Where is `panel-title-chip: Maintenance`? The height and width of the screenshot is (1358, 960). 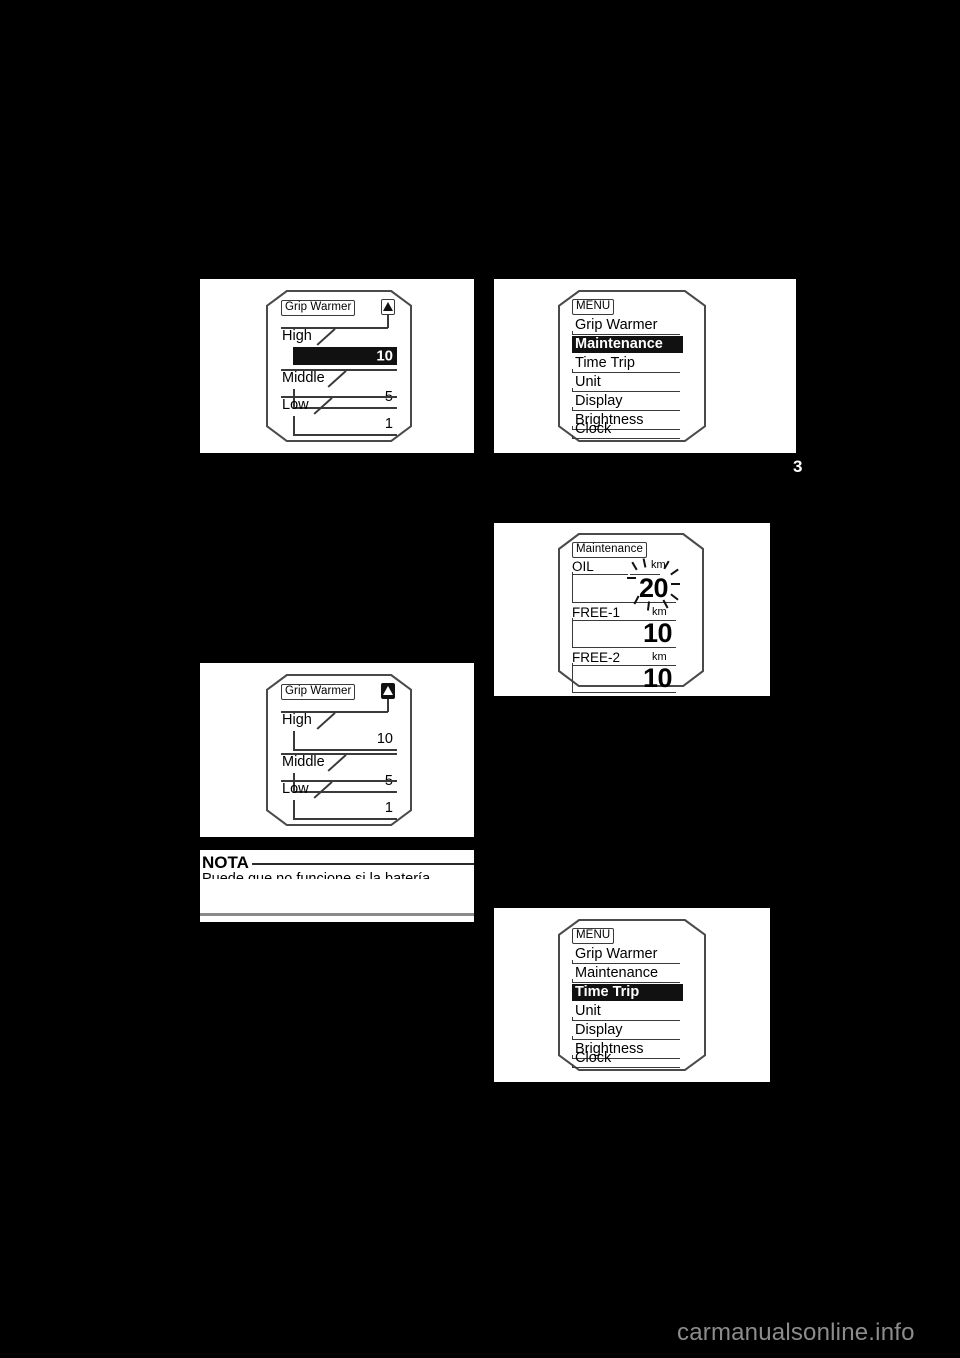 panel-title-chip: Maintenance is located at coordinates (609, 550).